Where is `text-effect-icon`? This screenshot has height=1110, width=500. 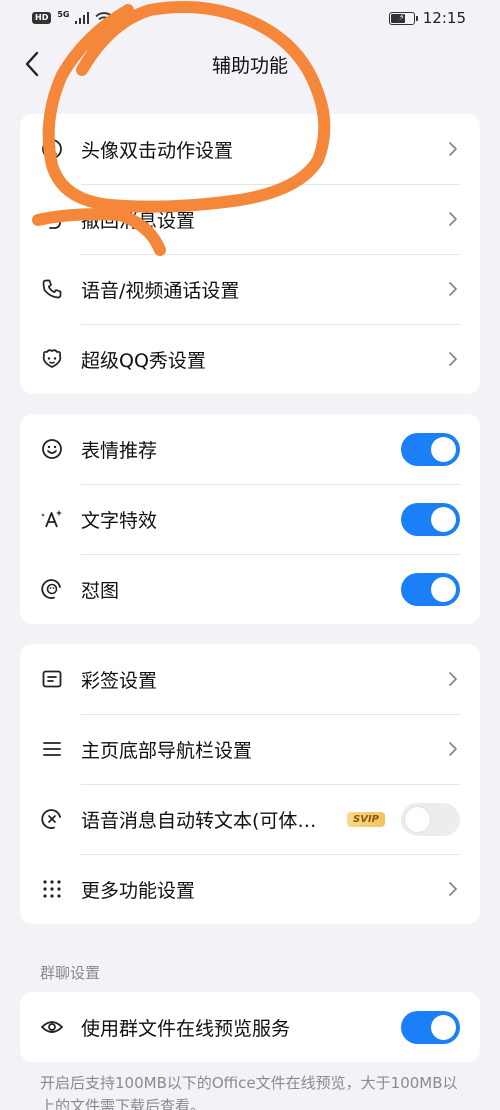
text-effect-icon is located at coordinates (52, 519).